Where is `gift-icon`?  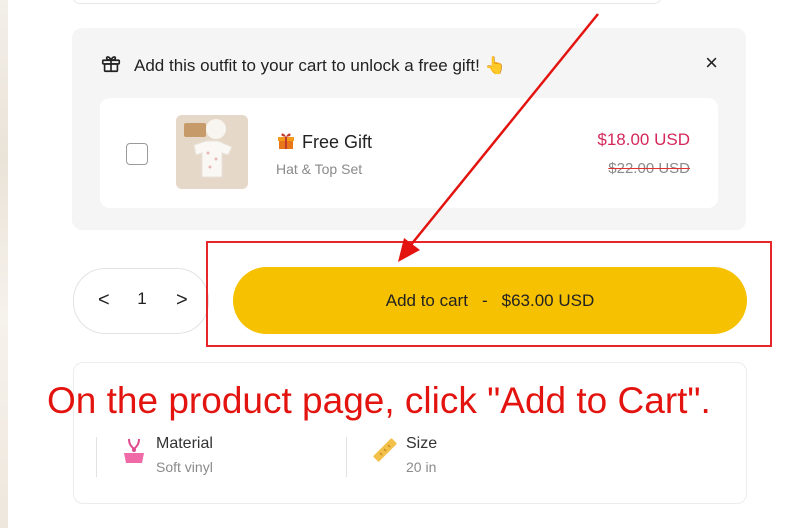 gift-icon is located at coordinates (111, 65).